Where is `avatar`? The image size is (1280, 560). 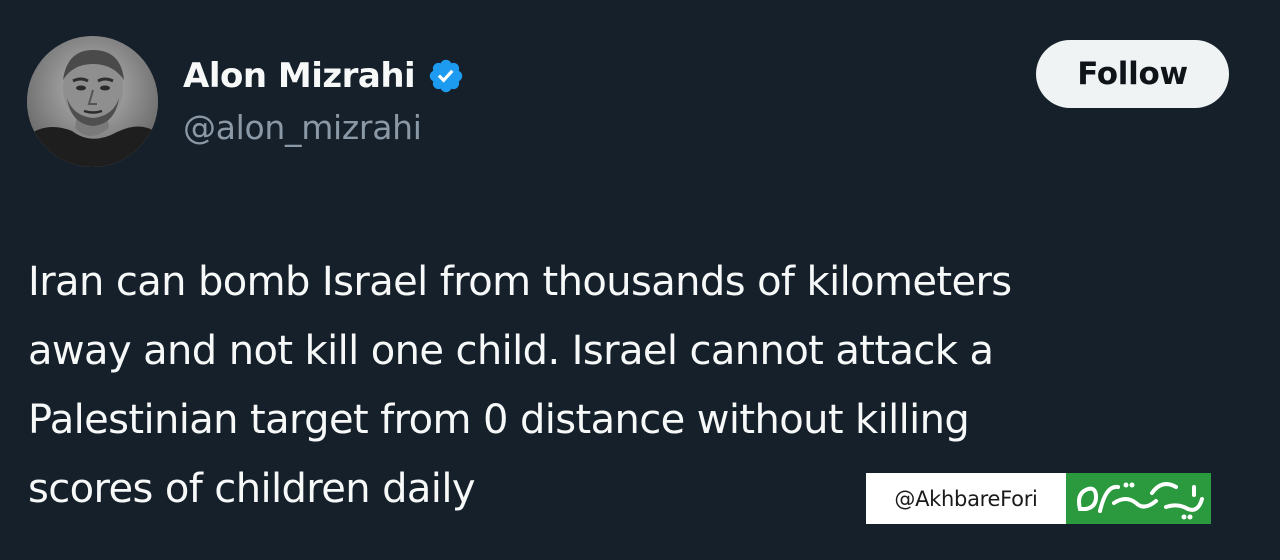 avatar is located at coordinates (92, 101).